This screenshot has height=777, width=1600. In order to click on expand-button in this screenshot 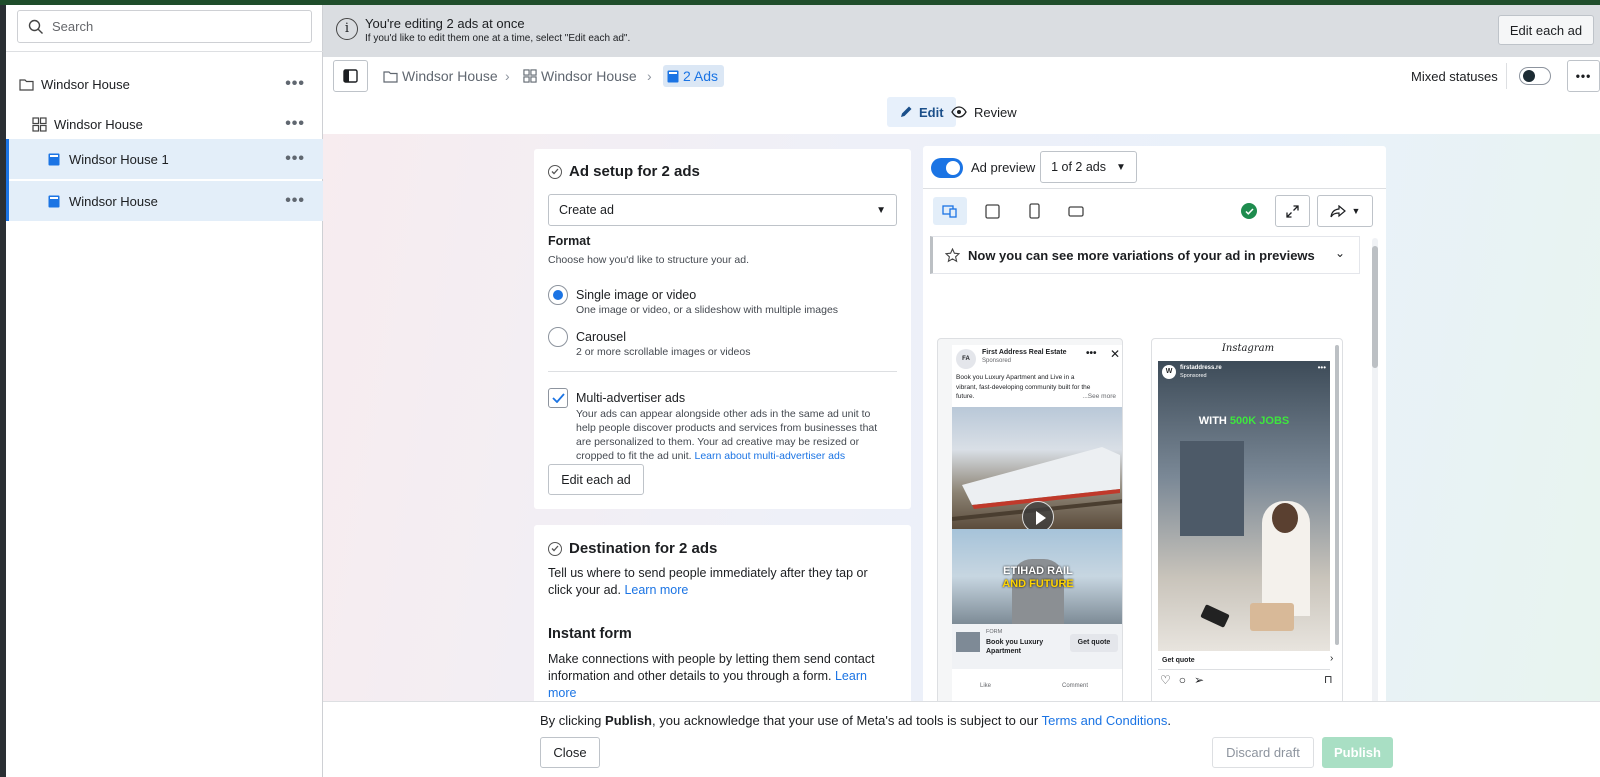, I will do `click(1292, 211)`.